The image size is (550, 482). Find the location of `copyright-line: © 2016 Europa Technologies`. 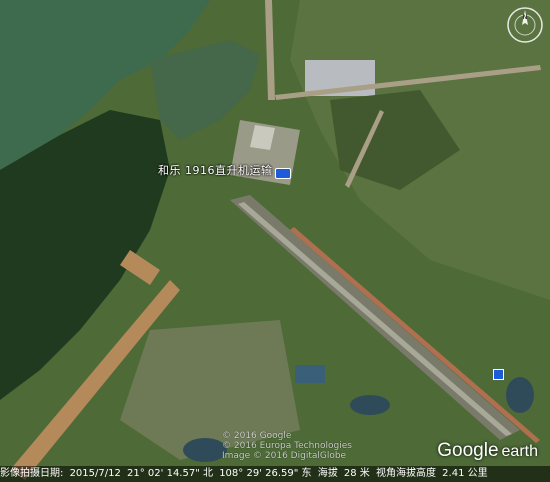

copyright-line: © 2016 Europa Technologies is located at coordinates (287, 446).